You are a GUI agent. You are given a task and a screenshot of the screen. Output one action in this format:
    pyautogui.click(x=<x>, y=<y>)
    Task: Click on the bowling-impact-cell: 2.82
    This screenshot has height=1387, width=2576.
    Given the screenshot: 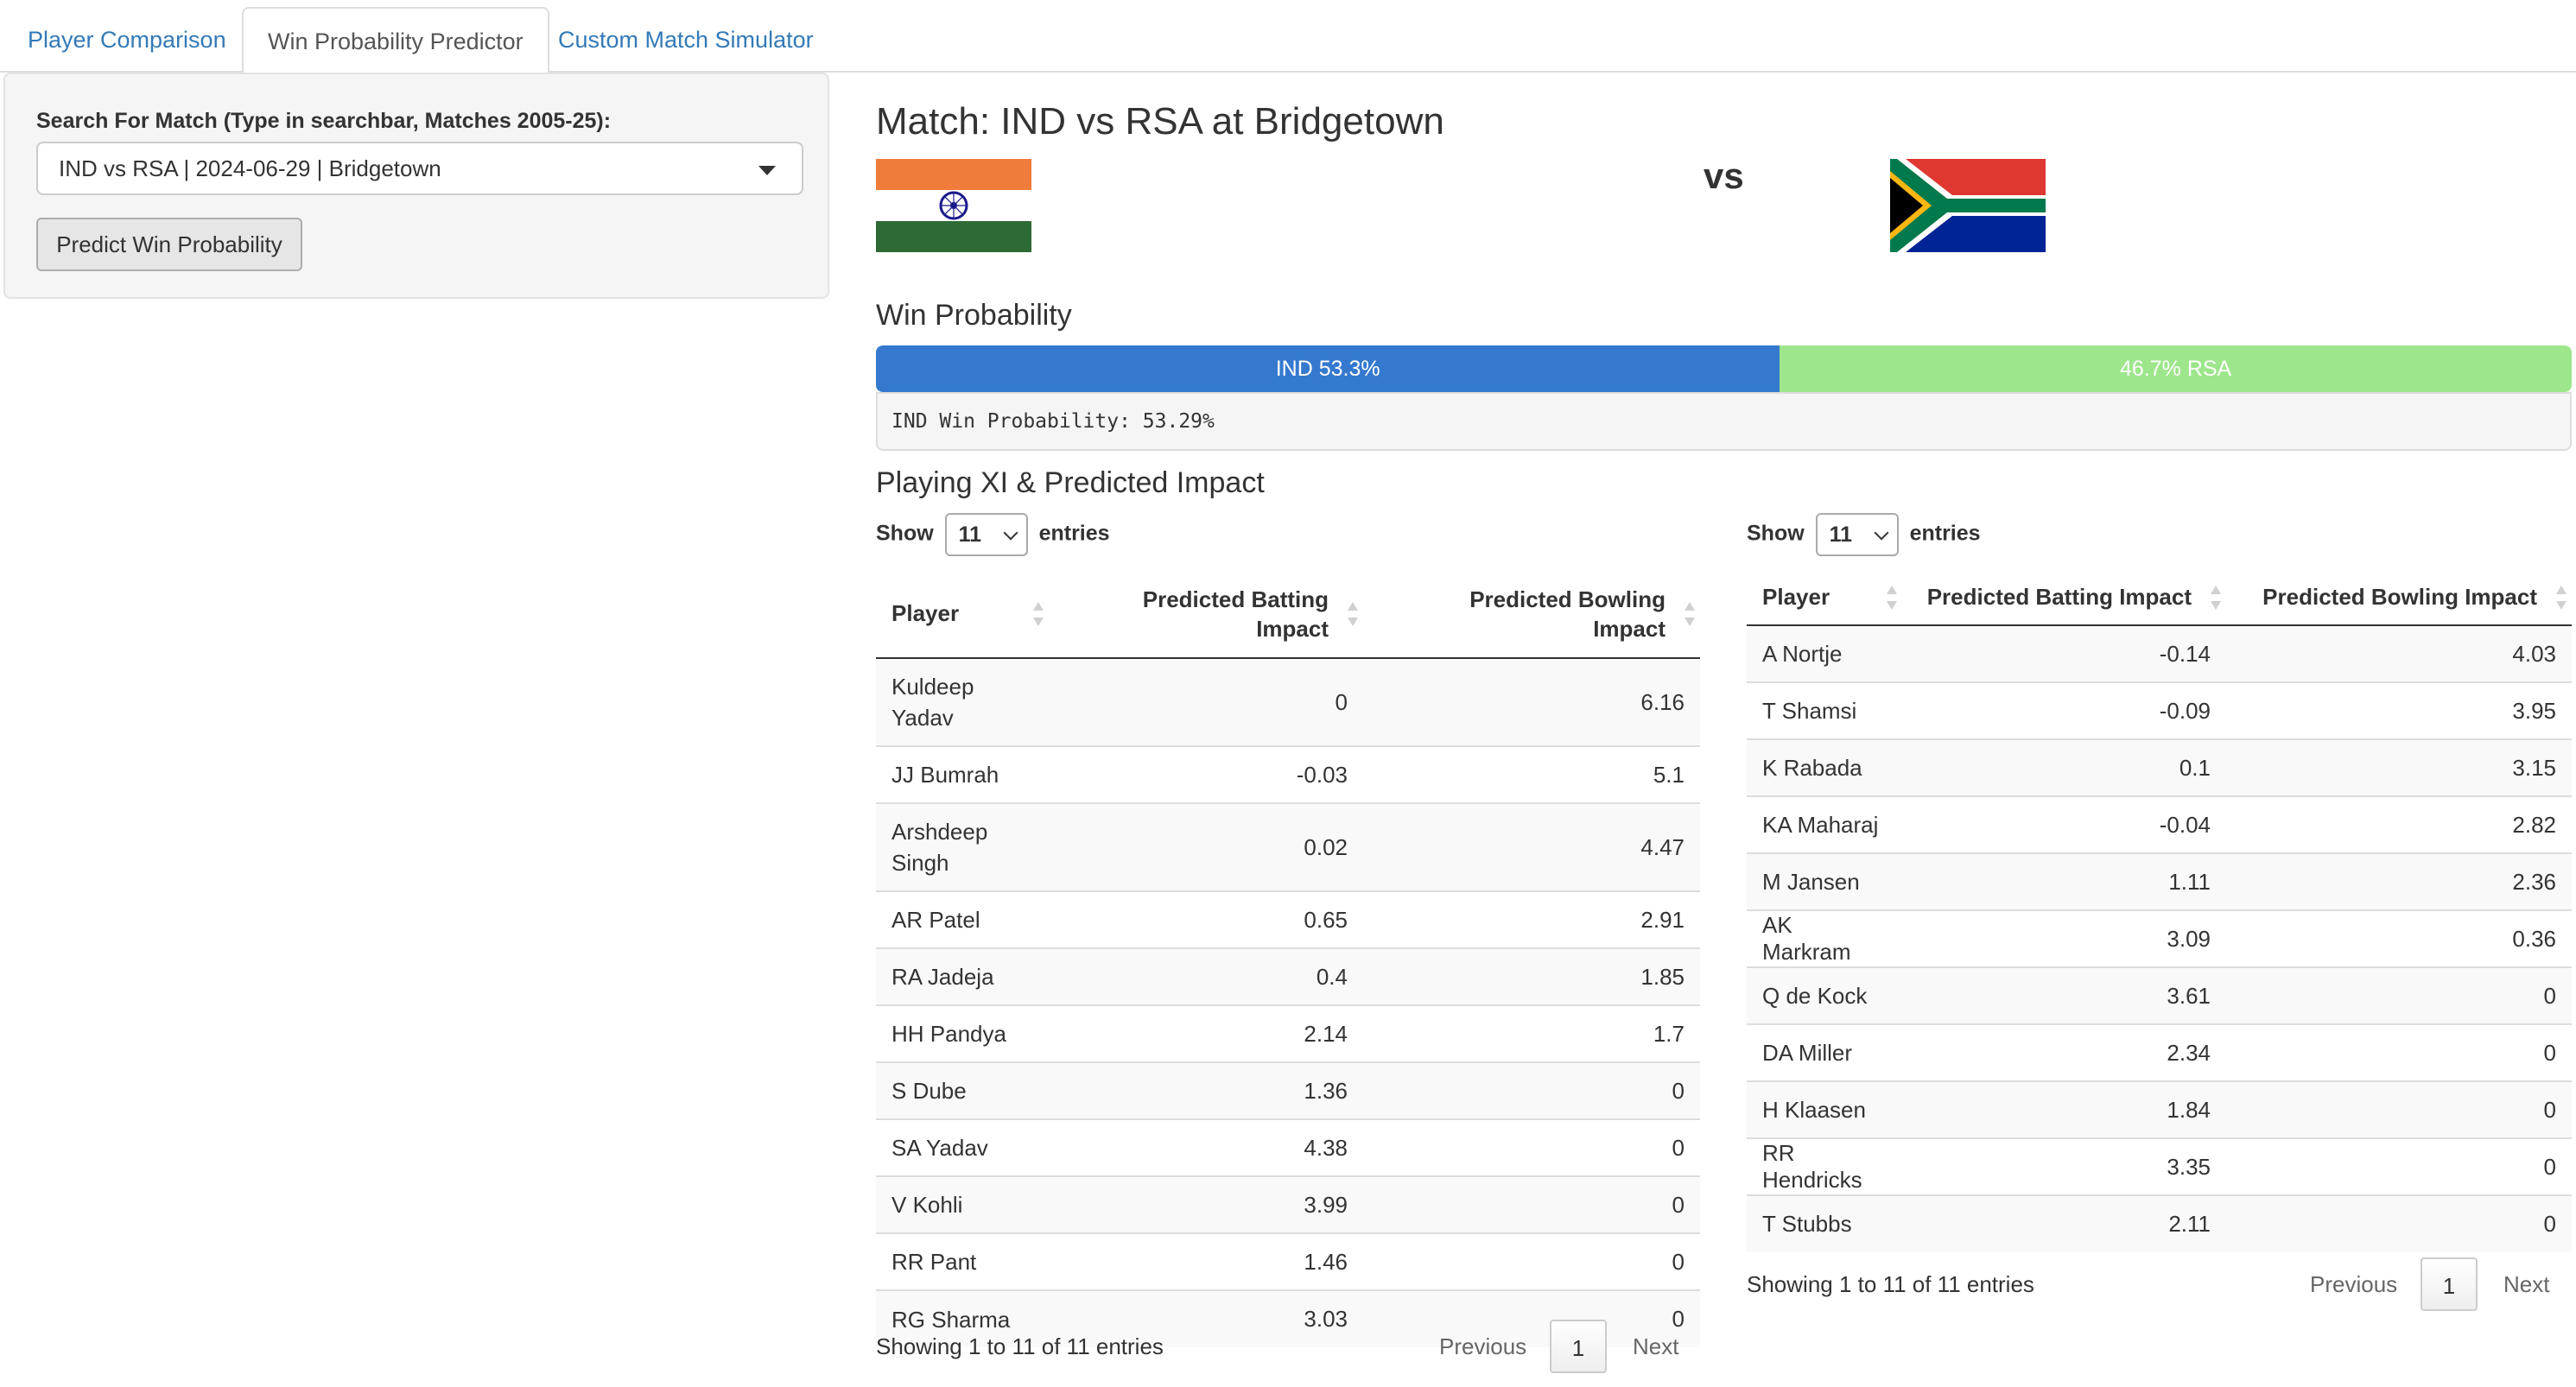 What is the action you would take?
    pyautogui.click(x=2399, y=824)
    